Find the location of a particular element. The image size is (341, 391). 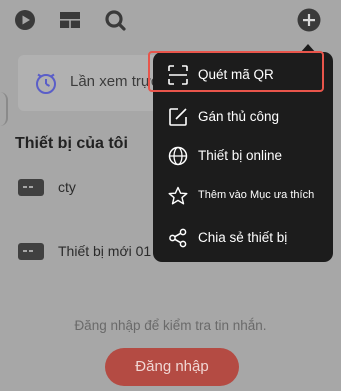

menu-item-label: Chia sẻ thiết bị is located at coordinates (243, 237).